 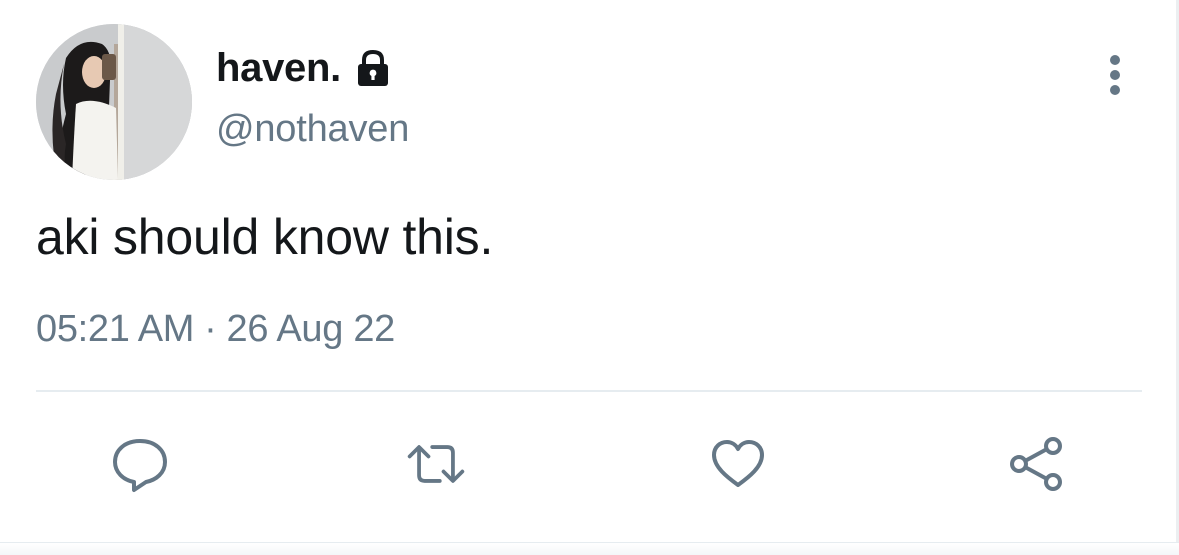 I want to click on profile-photo, so click(x=114, y=102).